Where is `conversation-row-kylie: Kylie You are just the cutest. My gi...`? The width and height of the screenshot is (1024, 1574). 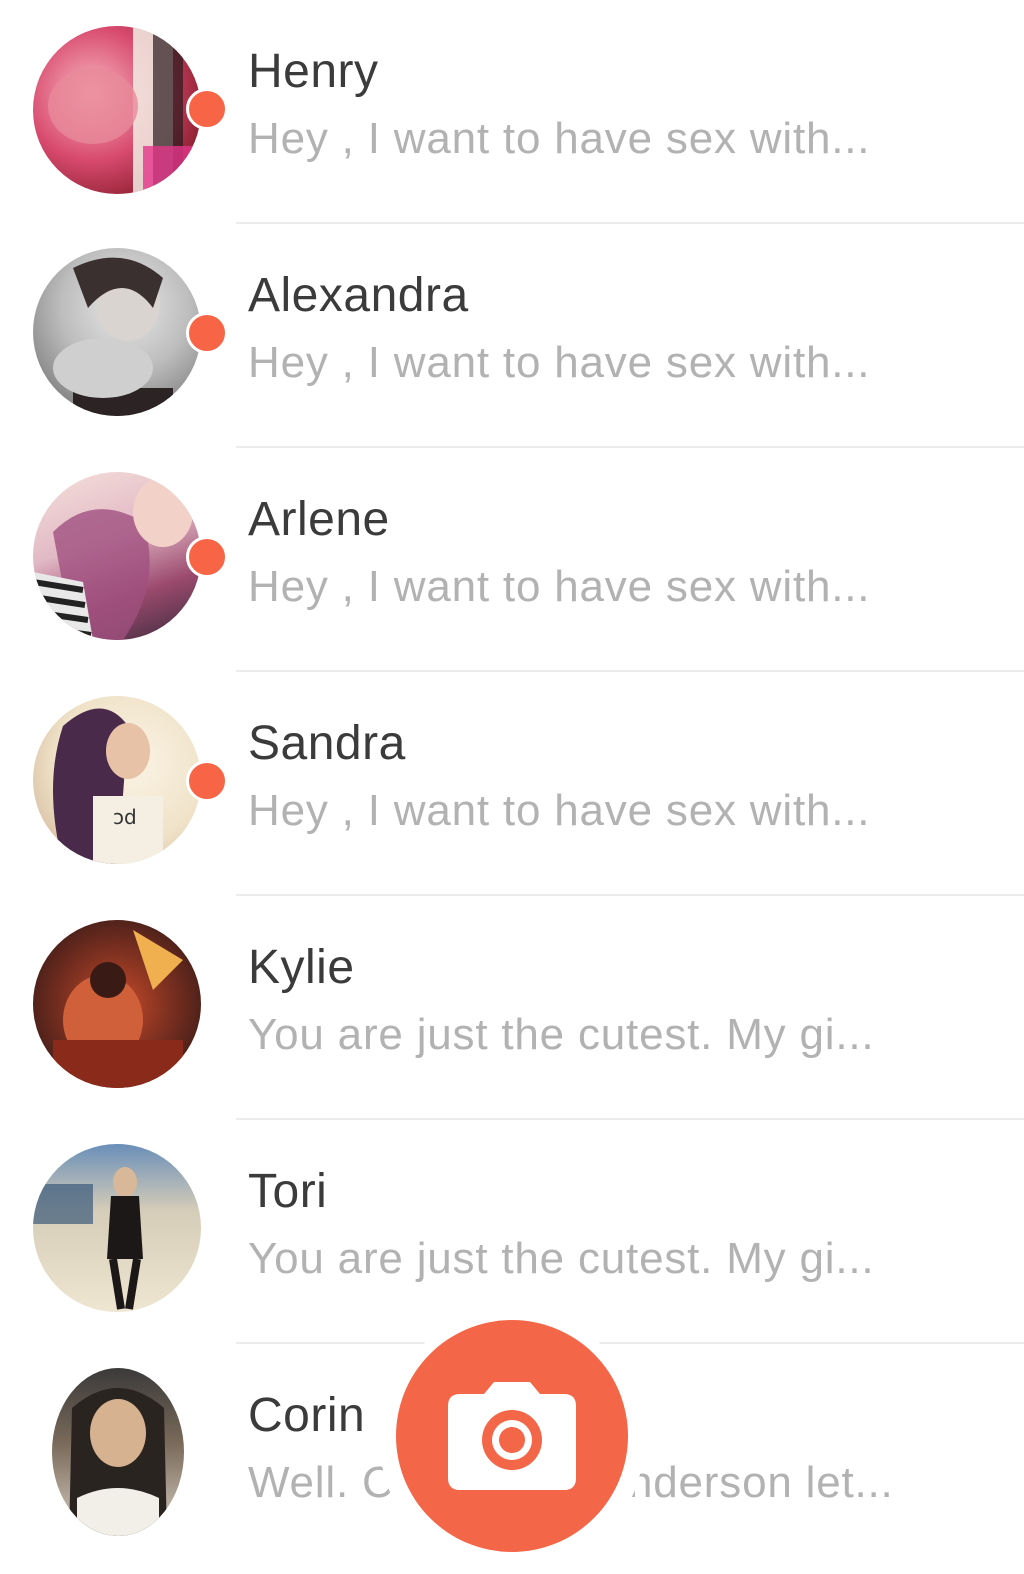
conversation-row-kylie: Kylie You are just the cutest. My gi... is located at coordinates (512, 1008).